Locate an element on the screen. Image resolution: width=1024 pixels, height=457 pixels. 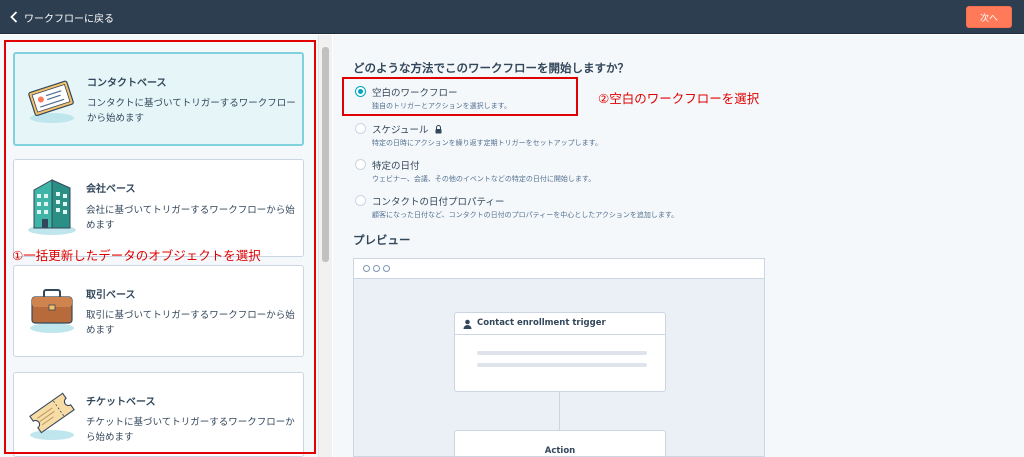
contact-card-icon is located at coordinates (51, 101).